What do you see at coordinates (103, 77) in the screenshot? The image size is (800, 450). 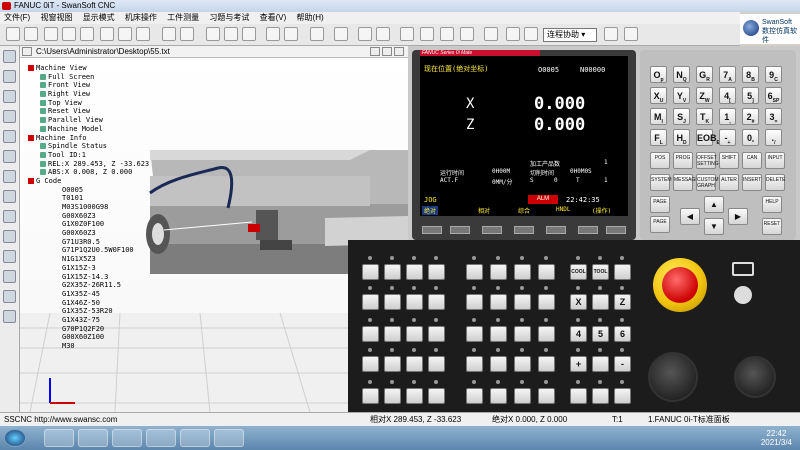 I see `tree-item: Full Screen` at bounding box center [103, 77].